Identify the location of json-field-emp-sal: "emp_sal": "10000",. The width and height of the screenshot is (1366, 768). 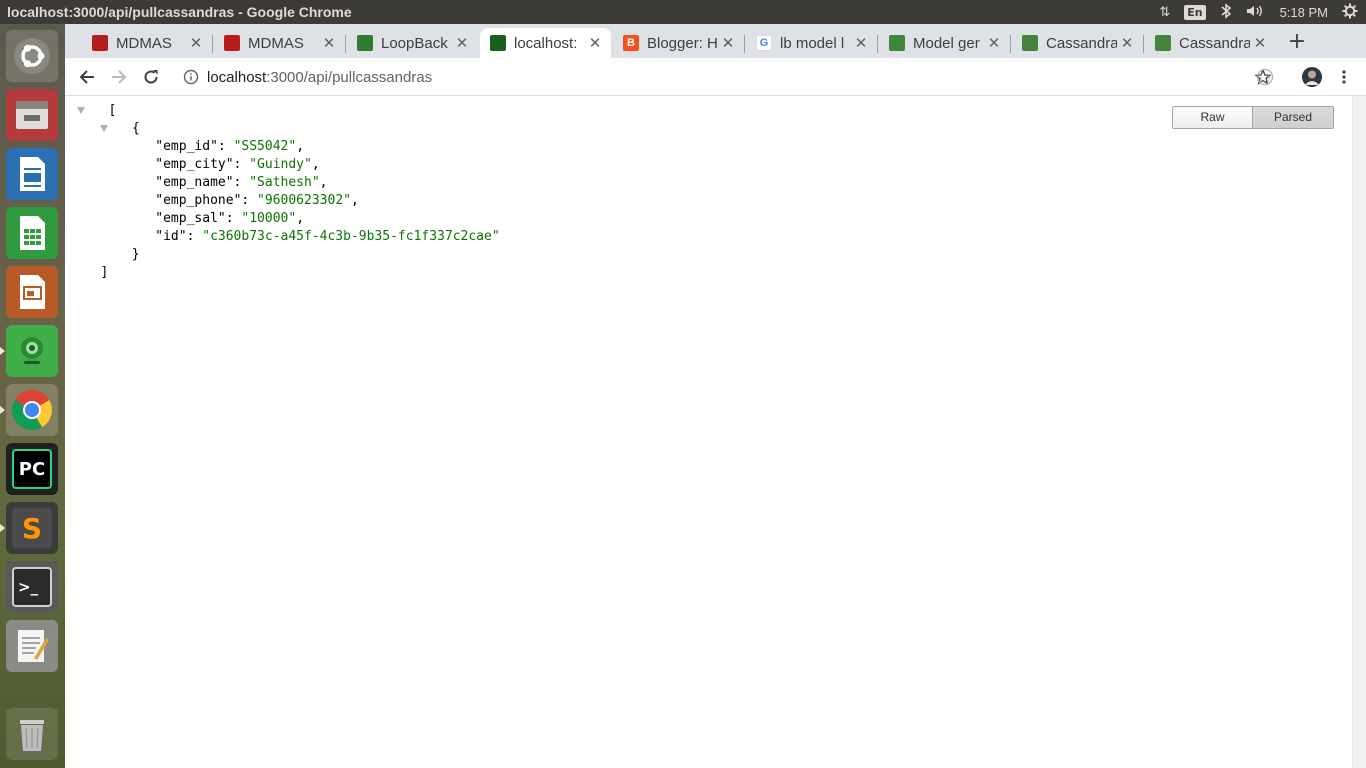
(230, 218).